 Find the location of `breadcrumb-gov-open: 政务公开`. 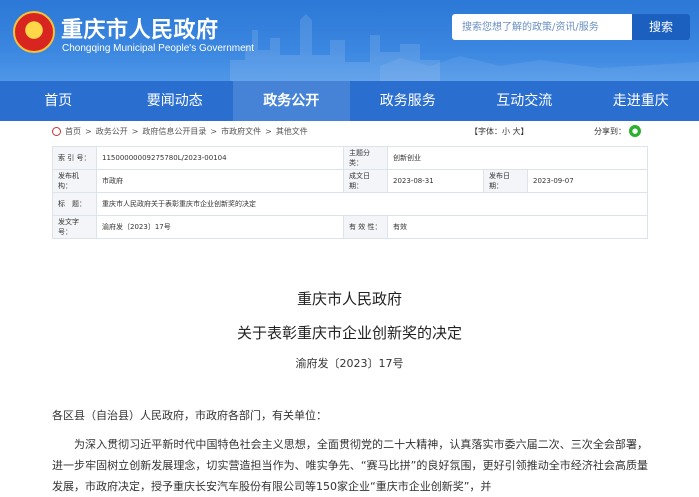

breadcrumb-gov-open: 政务公开 is located at coordinates (112, 131).